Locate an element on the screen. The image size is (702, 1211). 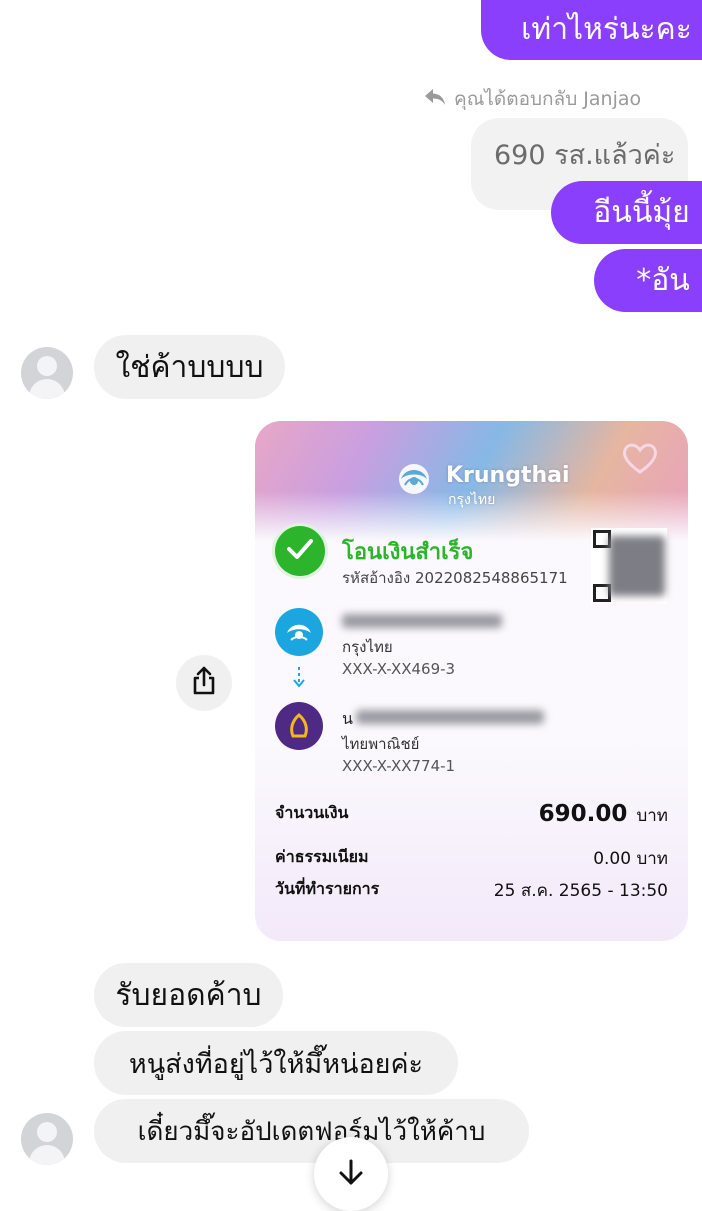
date-value: 25 ส.ค. 2565 - 13:50 is located at coordinates (580, 891).